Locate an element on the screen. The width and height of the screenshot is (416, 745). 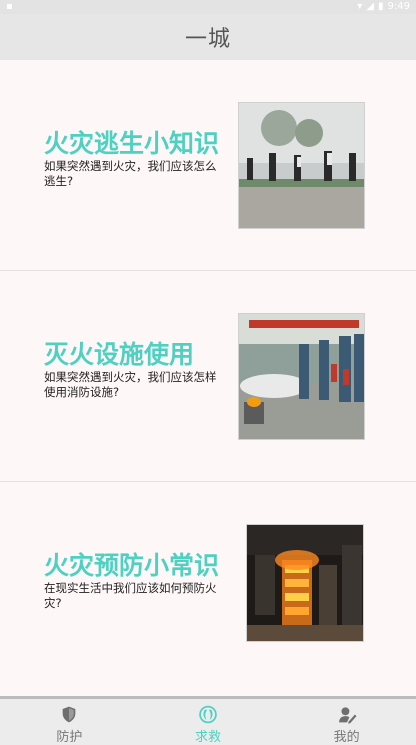
help-icon is located at coordinates (208, 714).